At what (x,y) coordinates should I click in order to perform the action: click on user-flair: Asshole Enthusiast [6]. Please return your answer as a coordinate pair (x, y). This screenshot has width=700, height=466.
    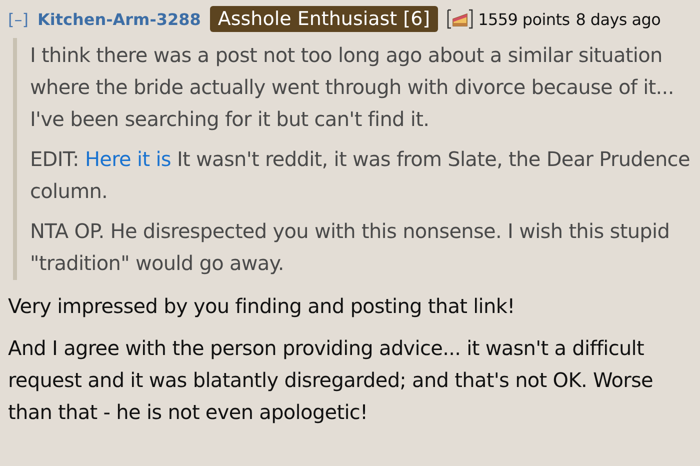
    Looking at the image, I should click on (324, 19).